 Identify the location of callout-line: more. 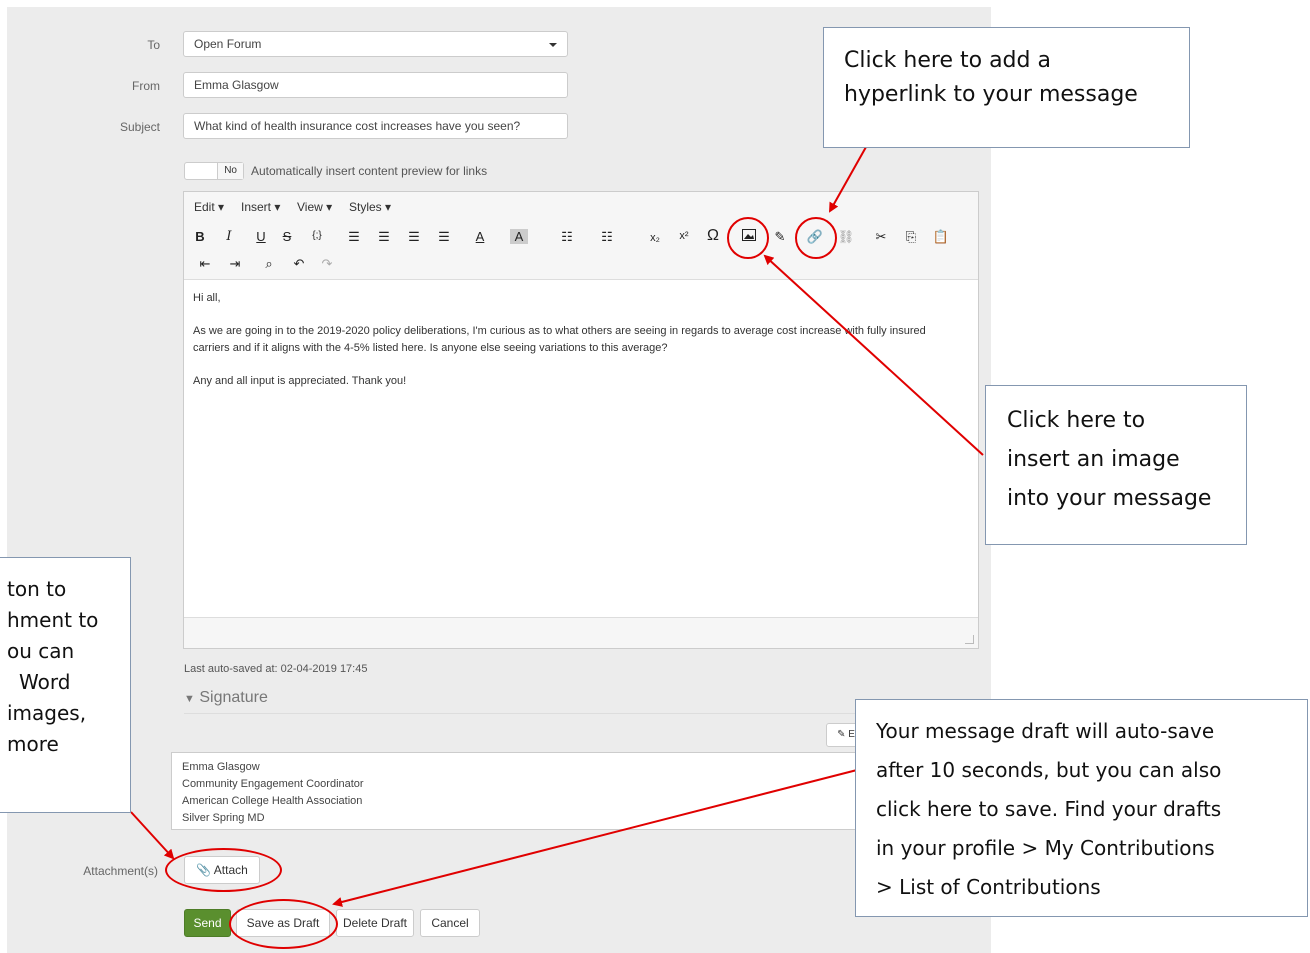
(33, 744).